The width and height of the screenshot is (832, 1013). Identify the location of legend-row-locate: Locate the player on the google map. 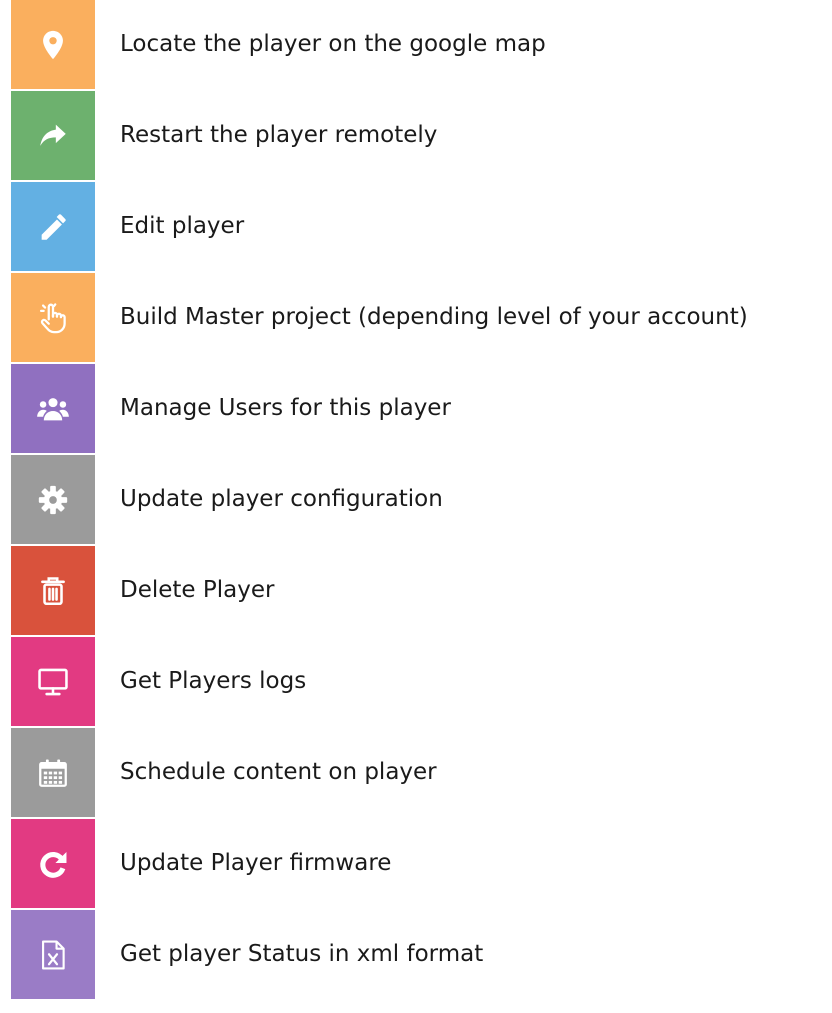
(416, 45).